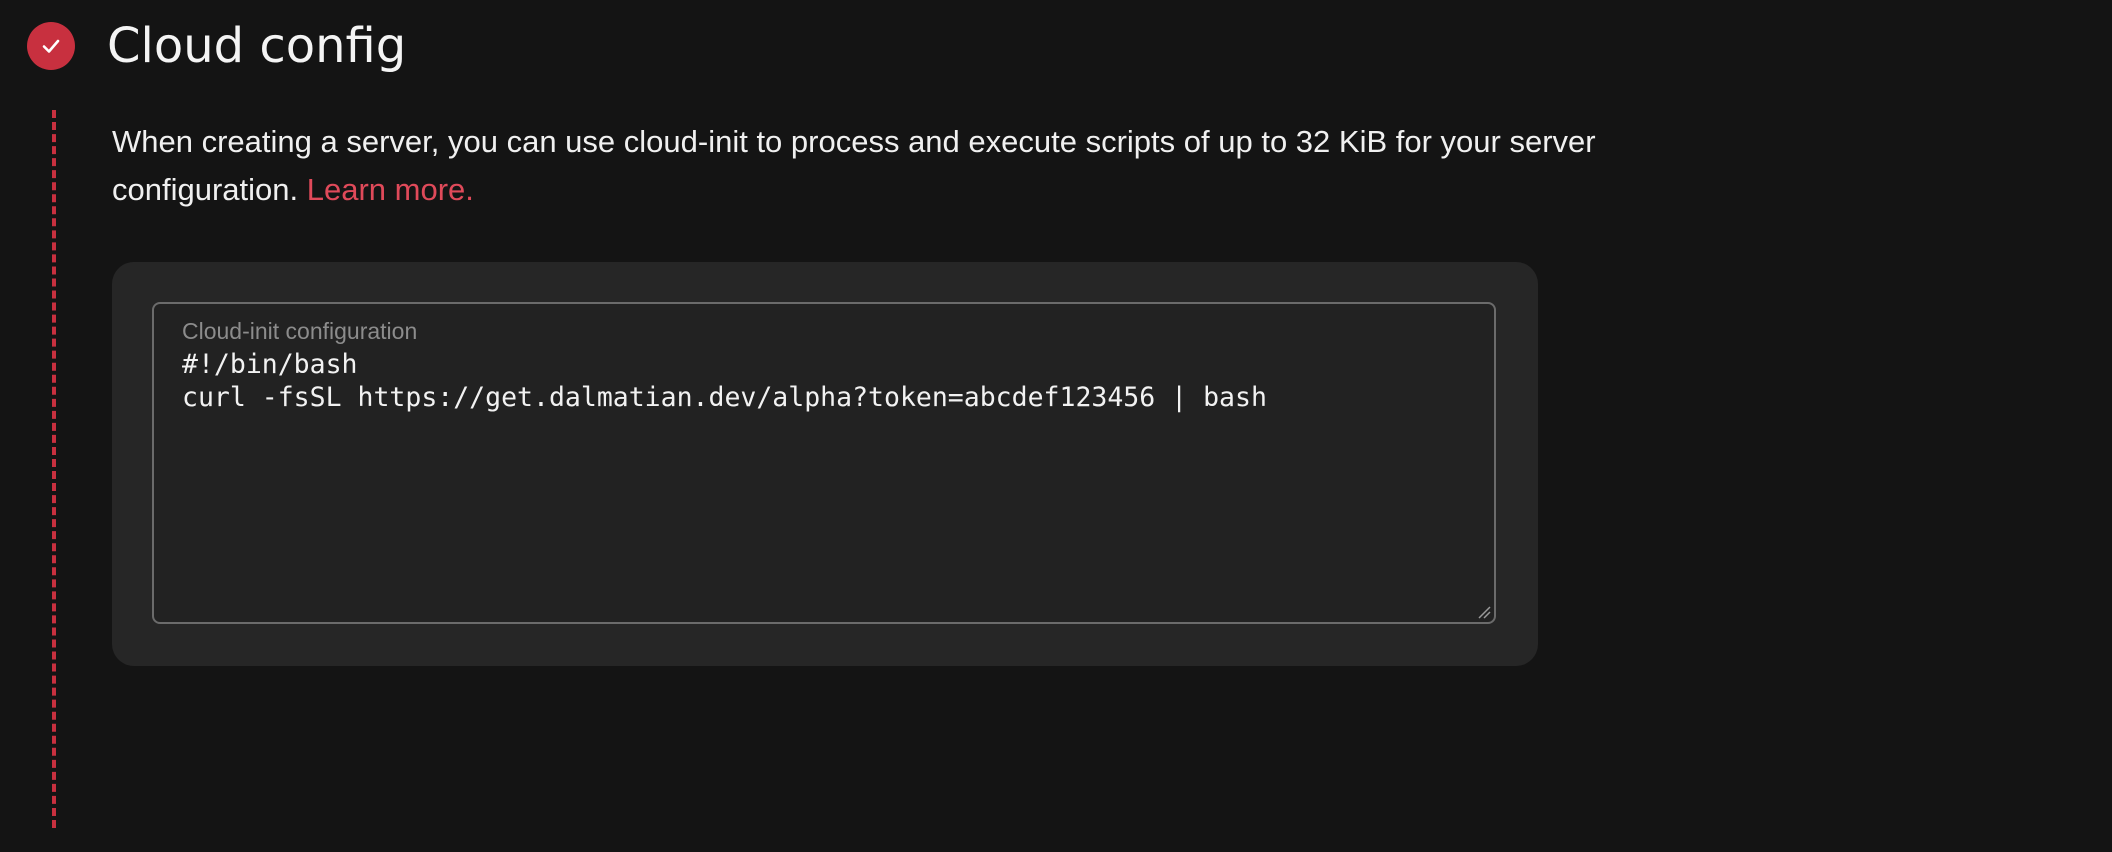 The image size is (2112, 852). What do you see at coordinates (257, 46) in the screenshot?
I see `step-title: Cloud config` at bounding box center [257, 46].